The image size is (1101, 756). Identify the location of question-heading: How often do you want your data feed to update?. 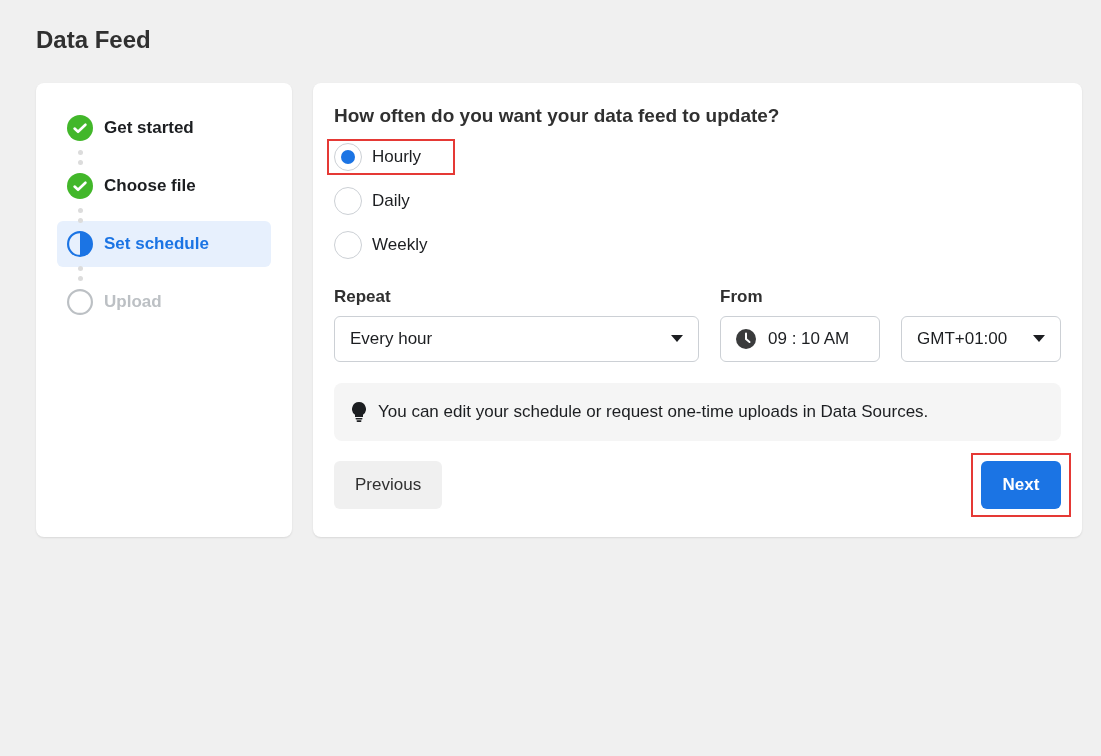
(557, 116).